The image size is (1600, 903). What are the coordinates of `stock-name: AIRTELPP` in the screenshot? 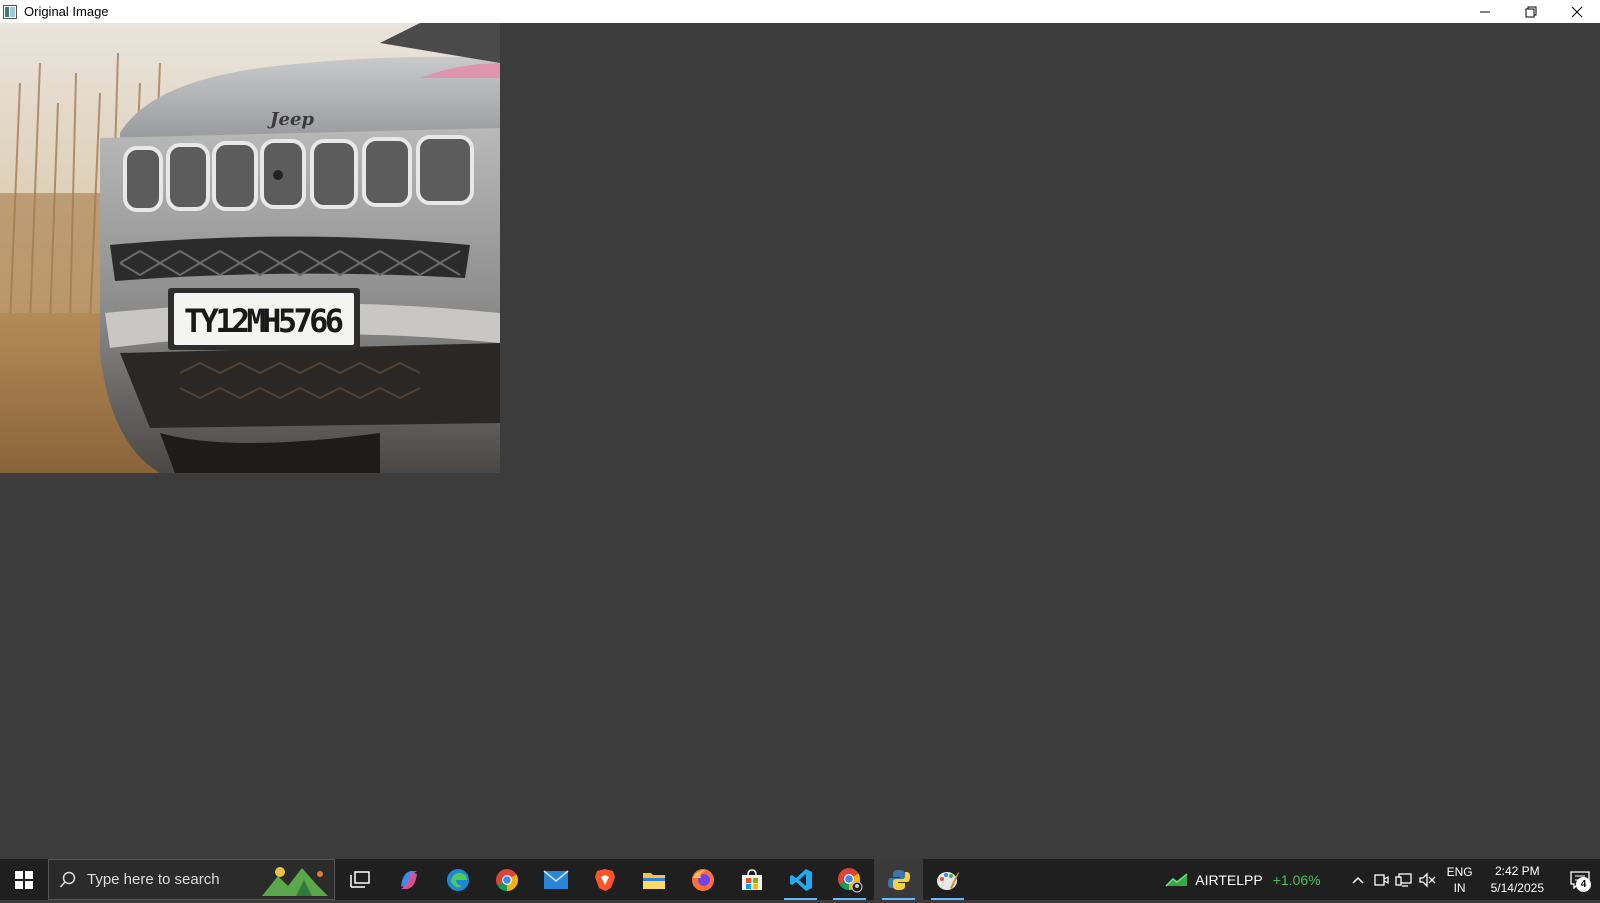 It's located at (1229, 879).